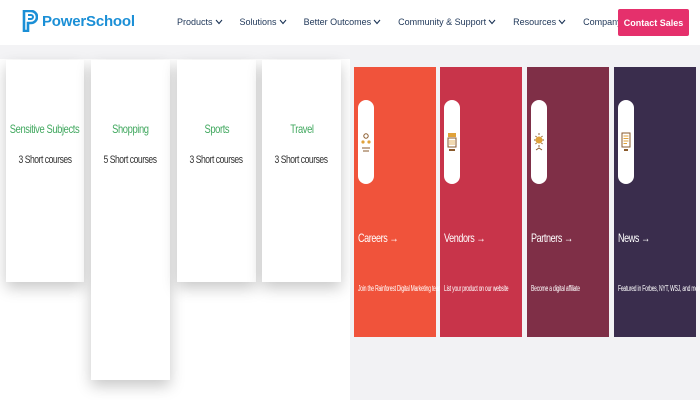 The width and height of the screenshot is (700, 400). I want to click on category-title: Travel, so click(301, 129).